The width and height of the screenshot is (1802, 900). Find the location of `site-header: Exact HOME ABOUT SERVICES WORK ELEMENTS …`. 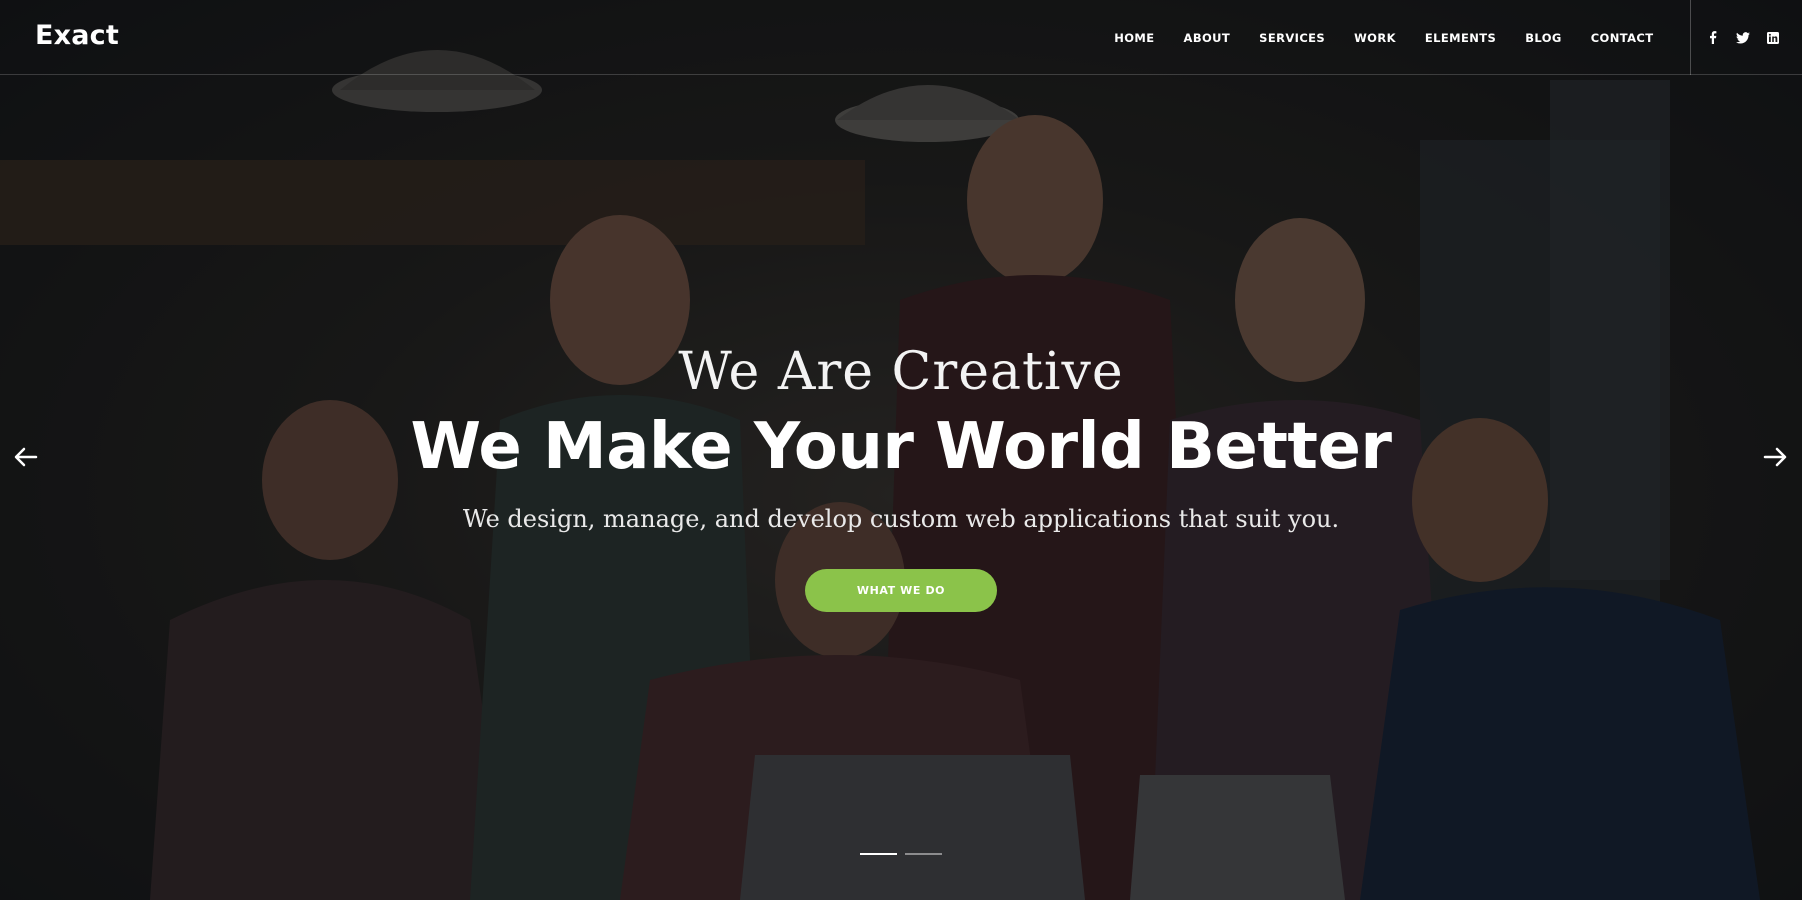

site-header: Exact HOME ABOUT SERVICES WORK ELEMENTS … is located at coordinates (901, 37).